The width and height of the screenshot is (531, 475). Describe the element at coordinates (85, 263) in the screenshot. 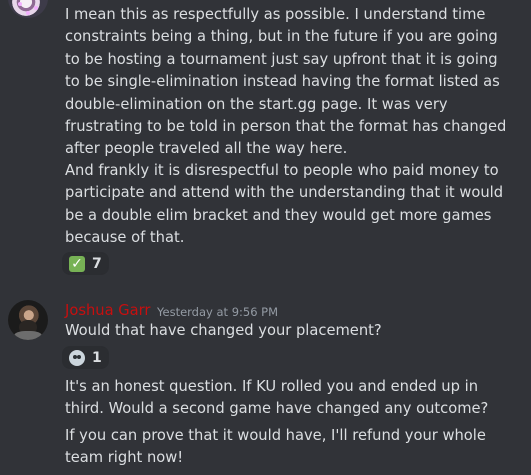

I see `reaction-checkmark: ✓ 7` at that location.